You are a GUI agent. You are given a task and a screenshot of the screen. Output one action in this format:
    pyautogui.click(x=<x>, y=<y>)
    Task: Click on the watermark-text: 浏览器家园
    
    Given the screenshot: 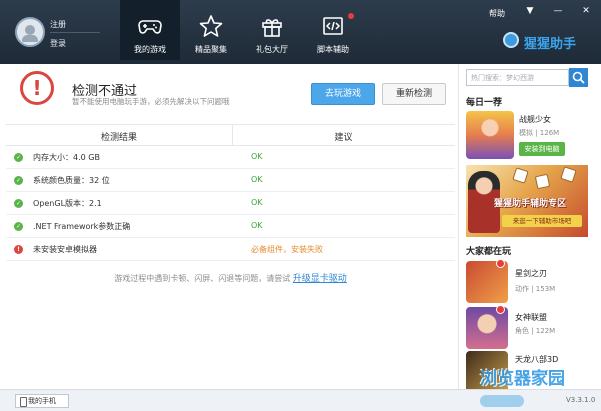 What is the action you would take?
    pyautogui.click(x=522, y=379)
    